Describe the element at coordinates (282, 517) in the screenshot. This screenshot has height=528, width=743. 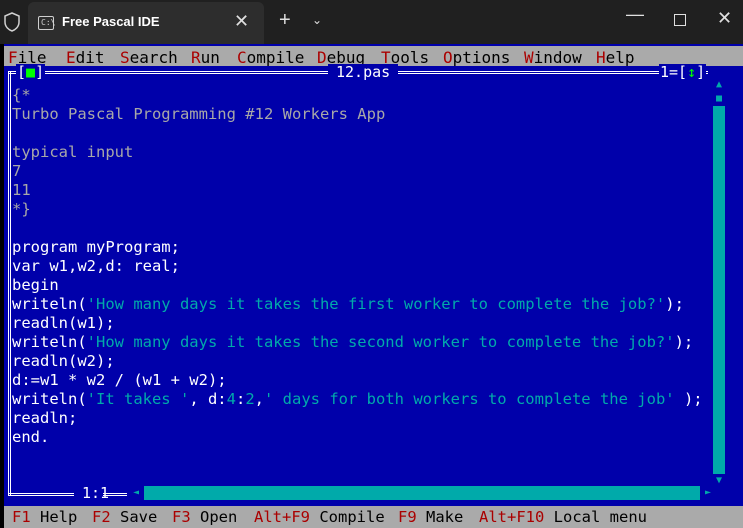
I see `status-key: Alt+F9` at that location.